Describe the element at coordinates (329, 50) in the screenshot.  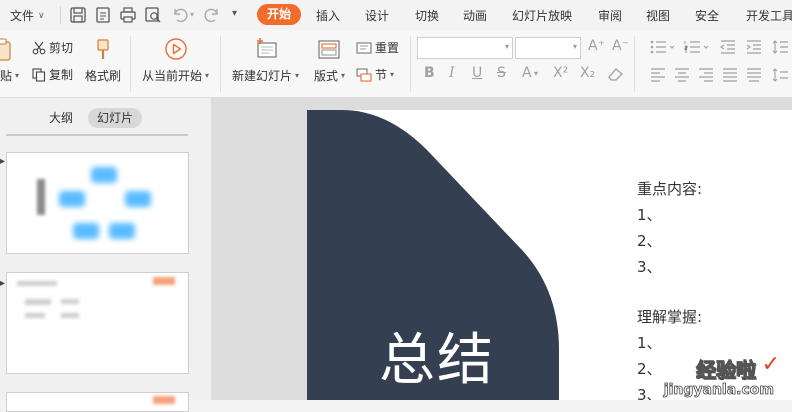
I see `layout-icon` at that location.